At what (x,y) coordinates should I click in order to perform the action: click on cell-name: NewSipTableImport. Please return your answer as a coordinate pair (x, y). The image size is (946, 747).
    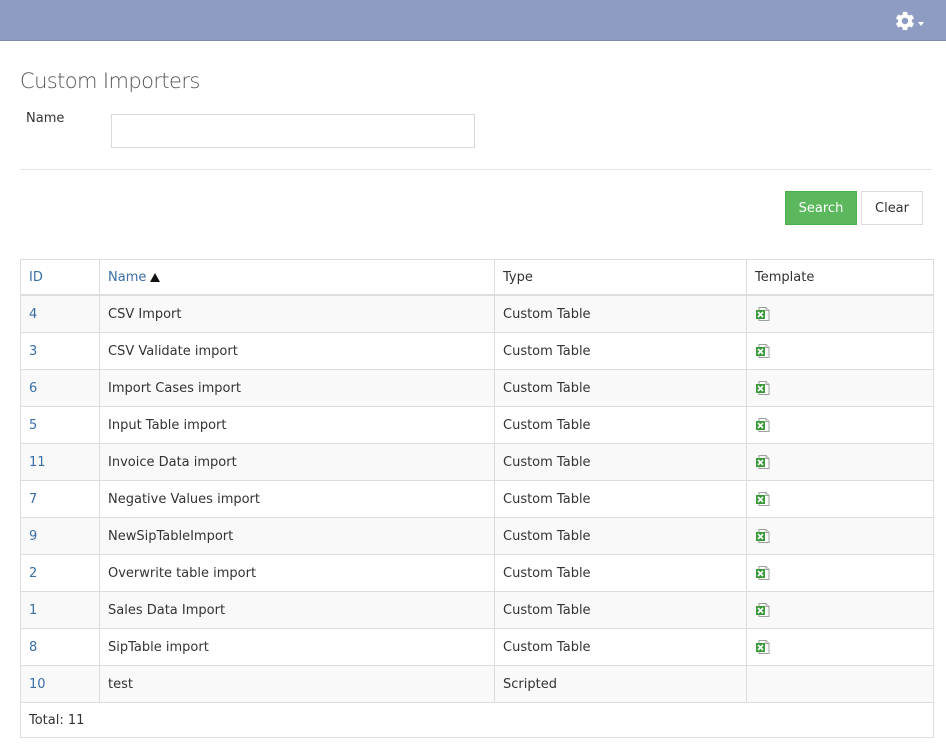
    Looking at the image, I should click on (297, 536).